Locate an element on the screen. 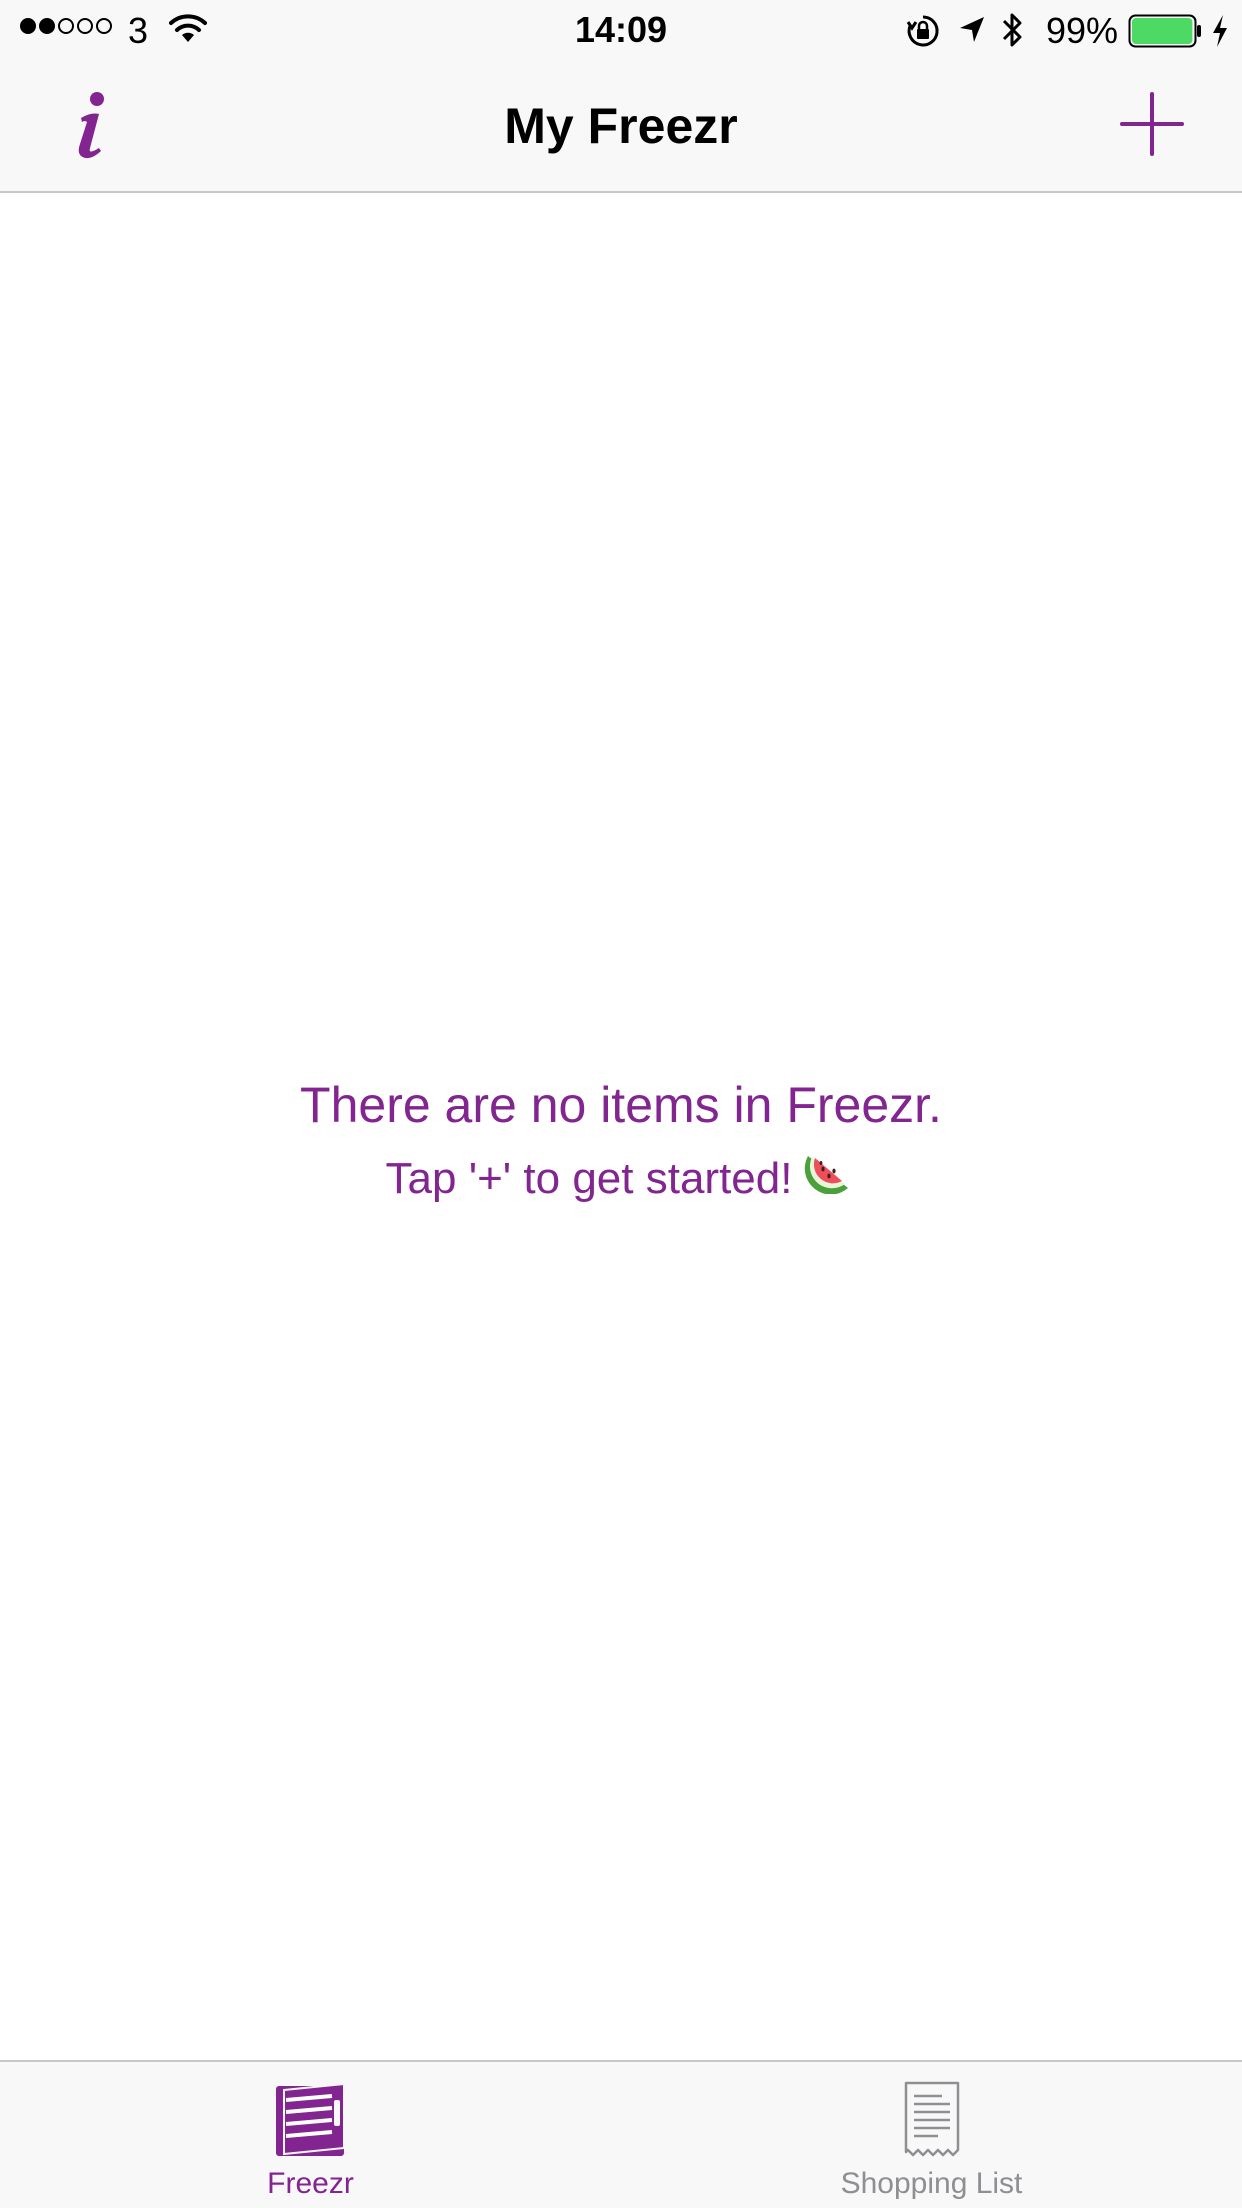 Image resolution: width=1242 pixels, height=2208 pixels. tab-label: Freezr is located at coordinates (310, 2183).